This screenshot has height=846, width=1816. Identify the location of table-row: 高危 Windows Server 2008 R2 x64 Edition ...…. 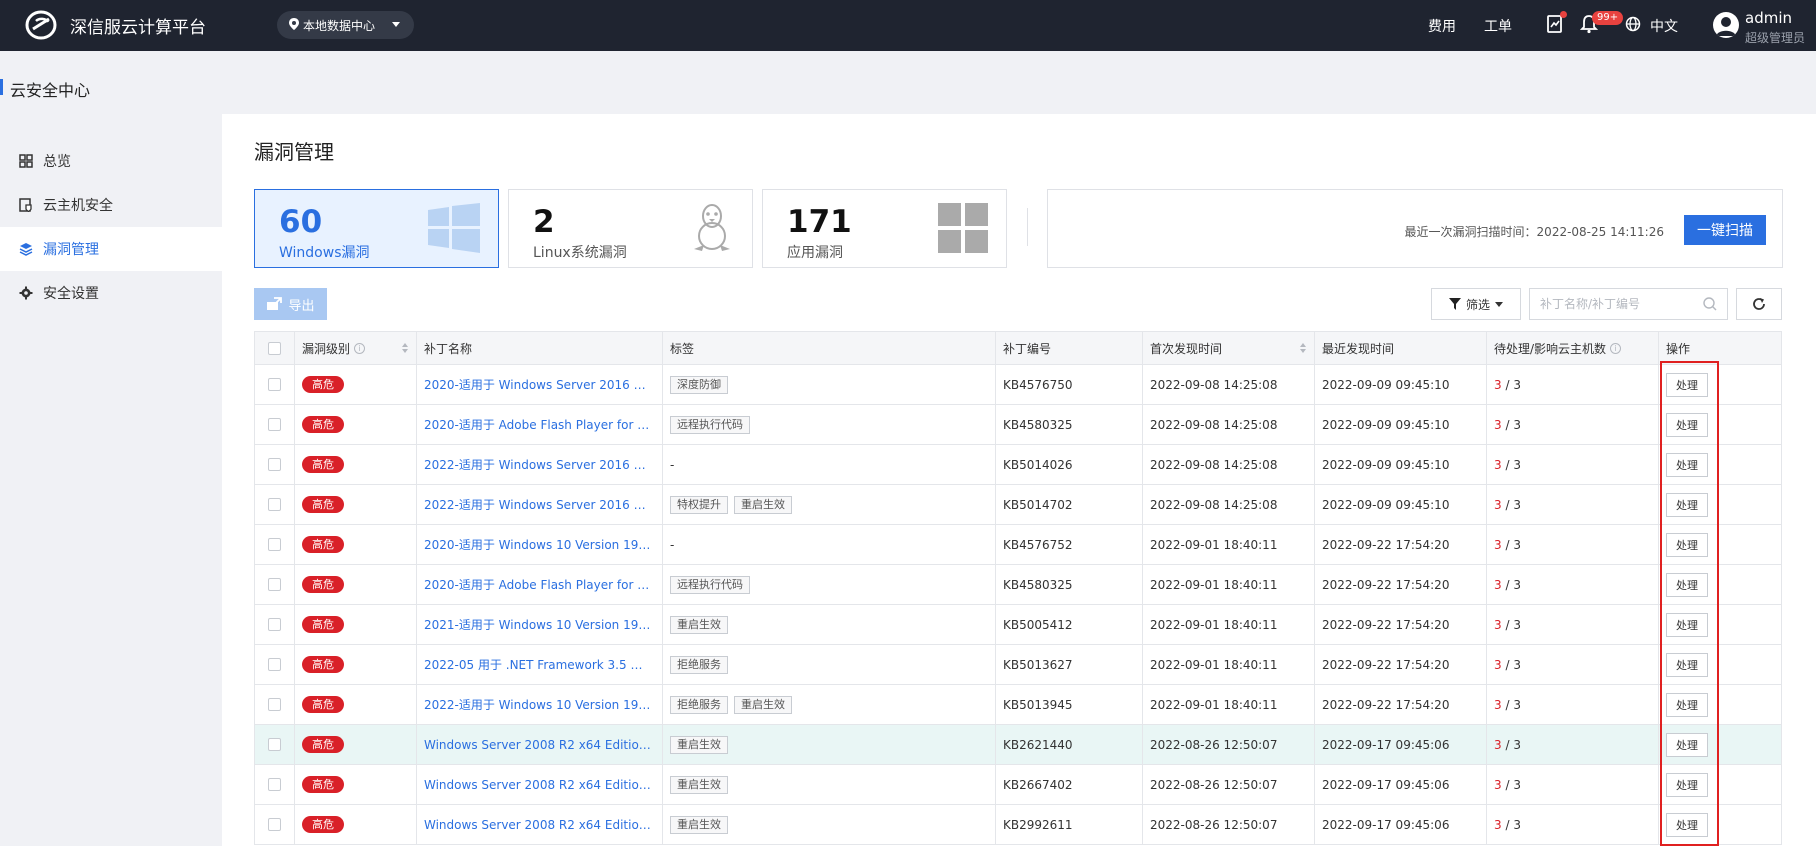
(1018, 745).